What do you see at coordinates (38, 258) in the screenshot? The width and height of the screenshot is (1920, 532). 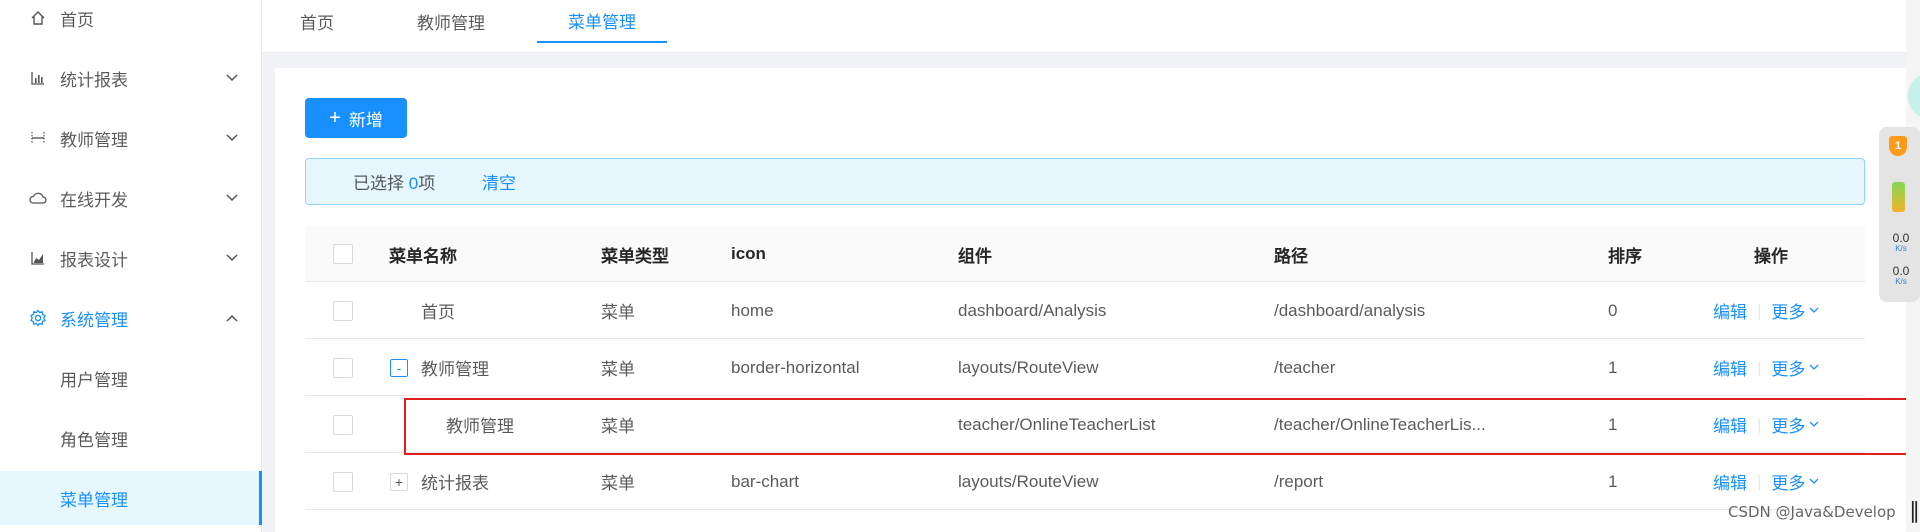 I see `area-chart-icon` at bounding box center [38, 258].